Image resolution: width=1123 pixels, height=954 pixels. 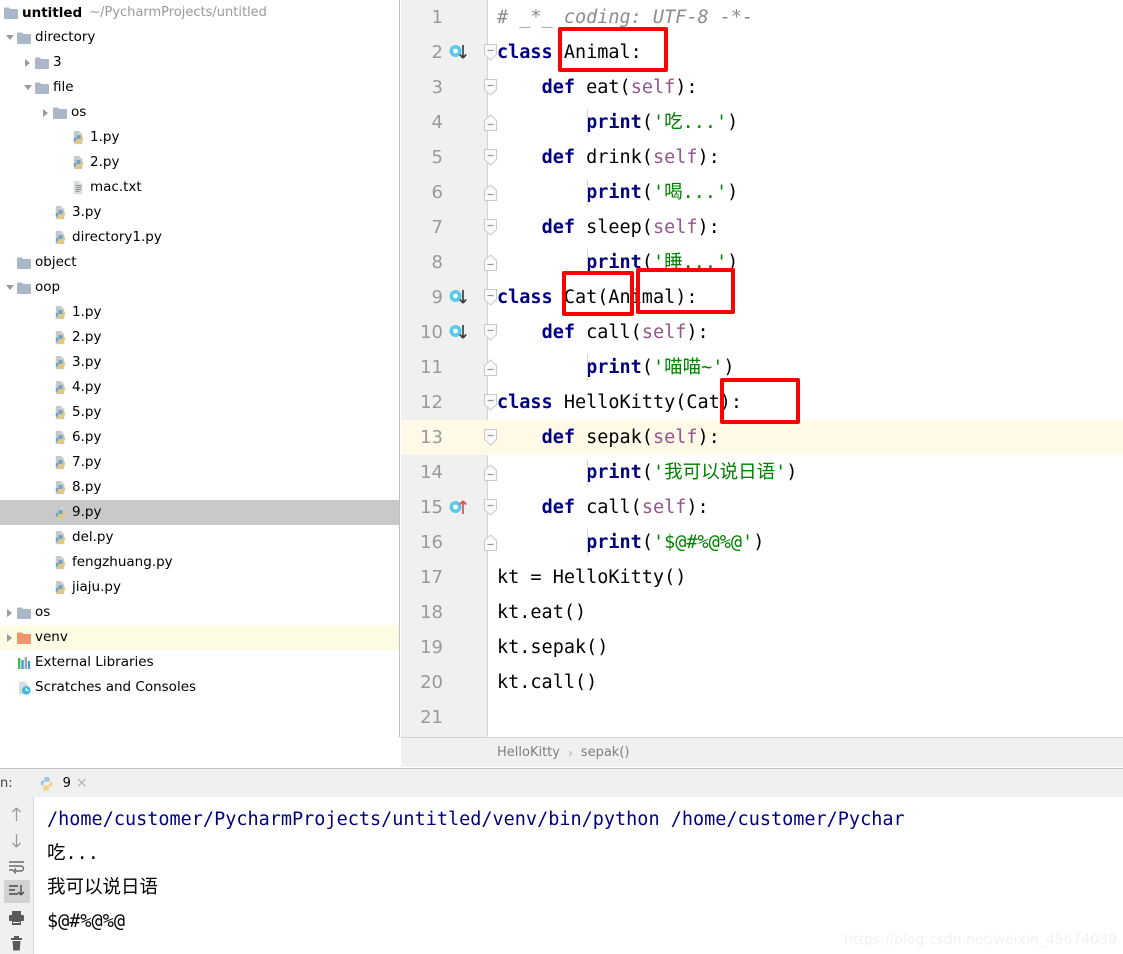 I want to click on tree-item-mac-txt: mac.txt, so click(x=199, y=187).